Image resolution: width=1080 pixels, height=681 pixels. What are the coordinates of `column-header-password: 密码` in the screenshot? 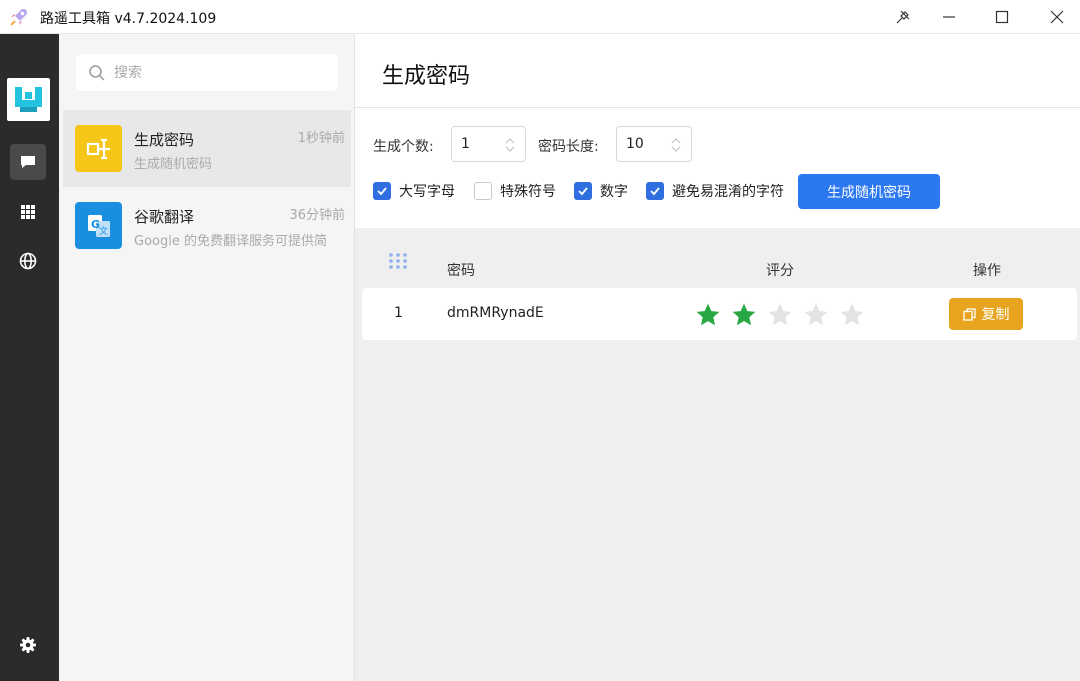 It's located at (461, 271).